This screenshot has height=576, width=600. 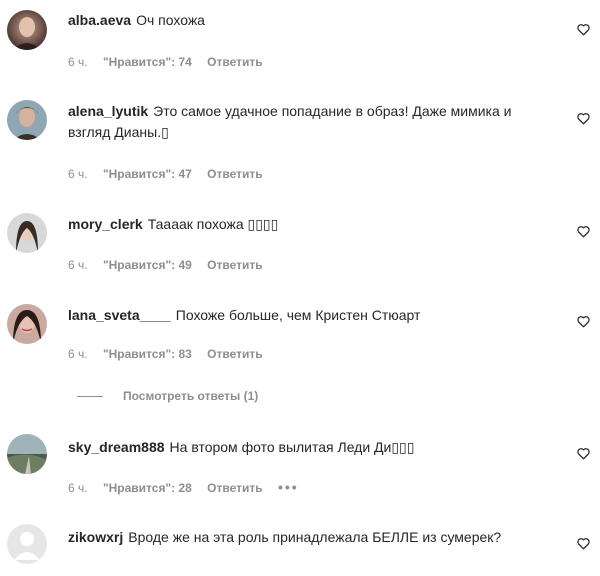 I want to click on view-replies-button: Посмотреть ответы (1), so click(x=167, y=396).